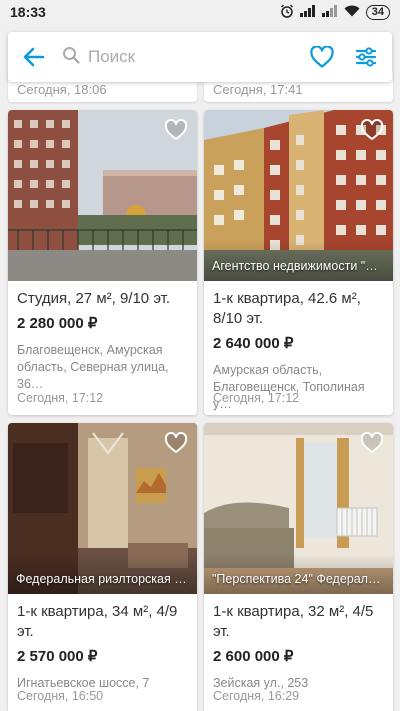 This screenshot has height=711, width=400. I want to click on favorites-heart-icon, so click(322, 57).